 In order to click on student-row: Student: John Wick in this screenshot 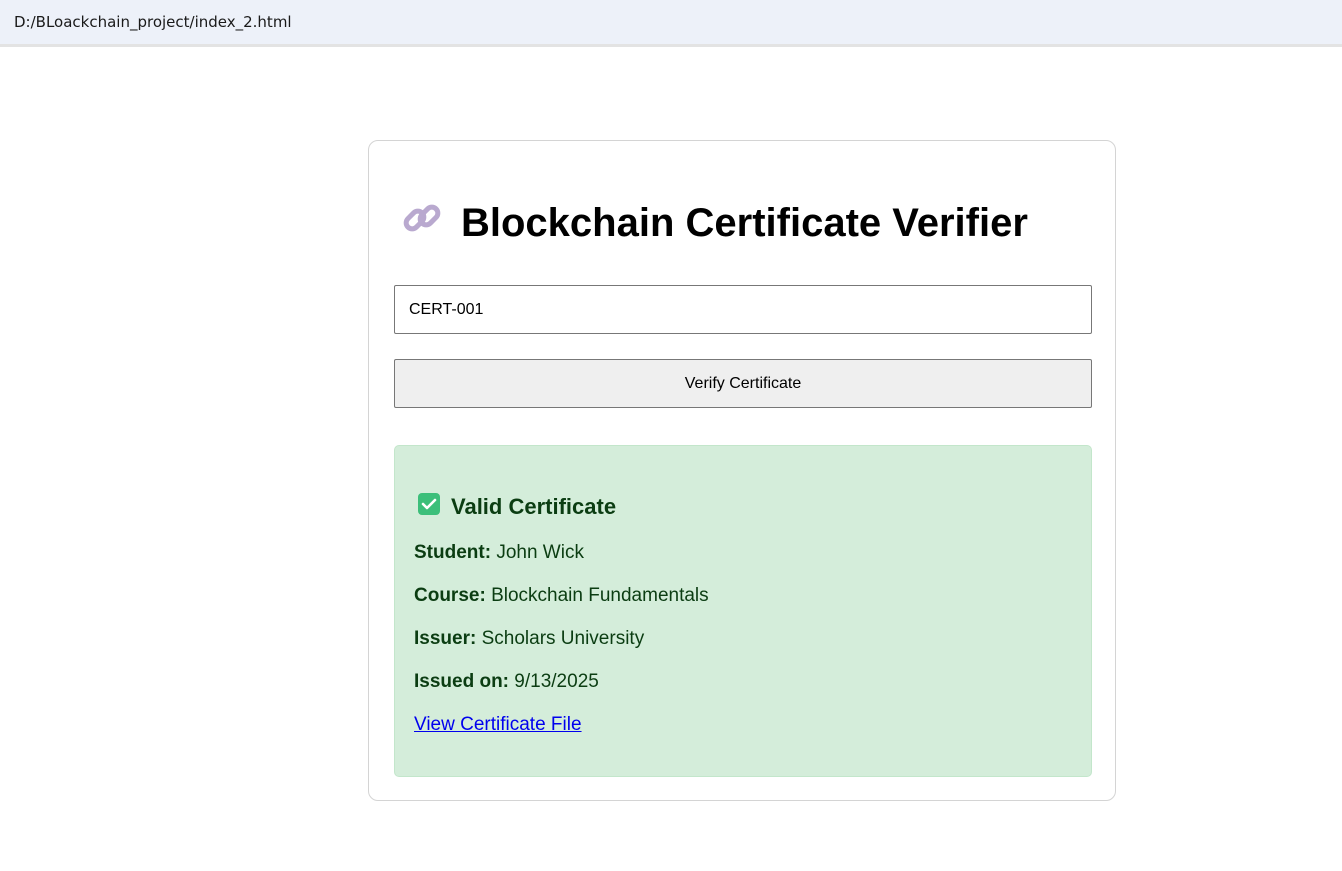, I will do `click(499, 553)`.